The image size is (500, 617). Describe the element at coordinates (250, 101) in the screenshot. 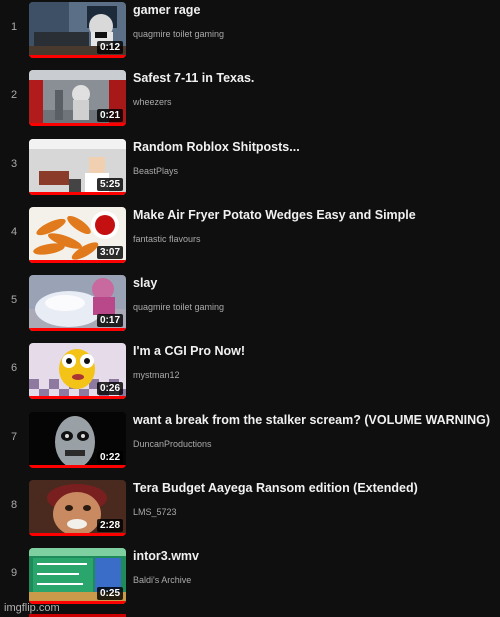

I see `playlist-item: 2 0:21 Safest 7-11 in Texas. wheezers` at that location.